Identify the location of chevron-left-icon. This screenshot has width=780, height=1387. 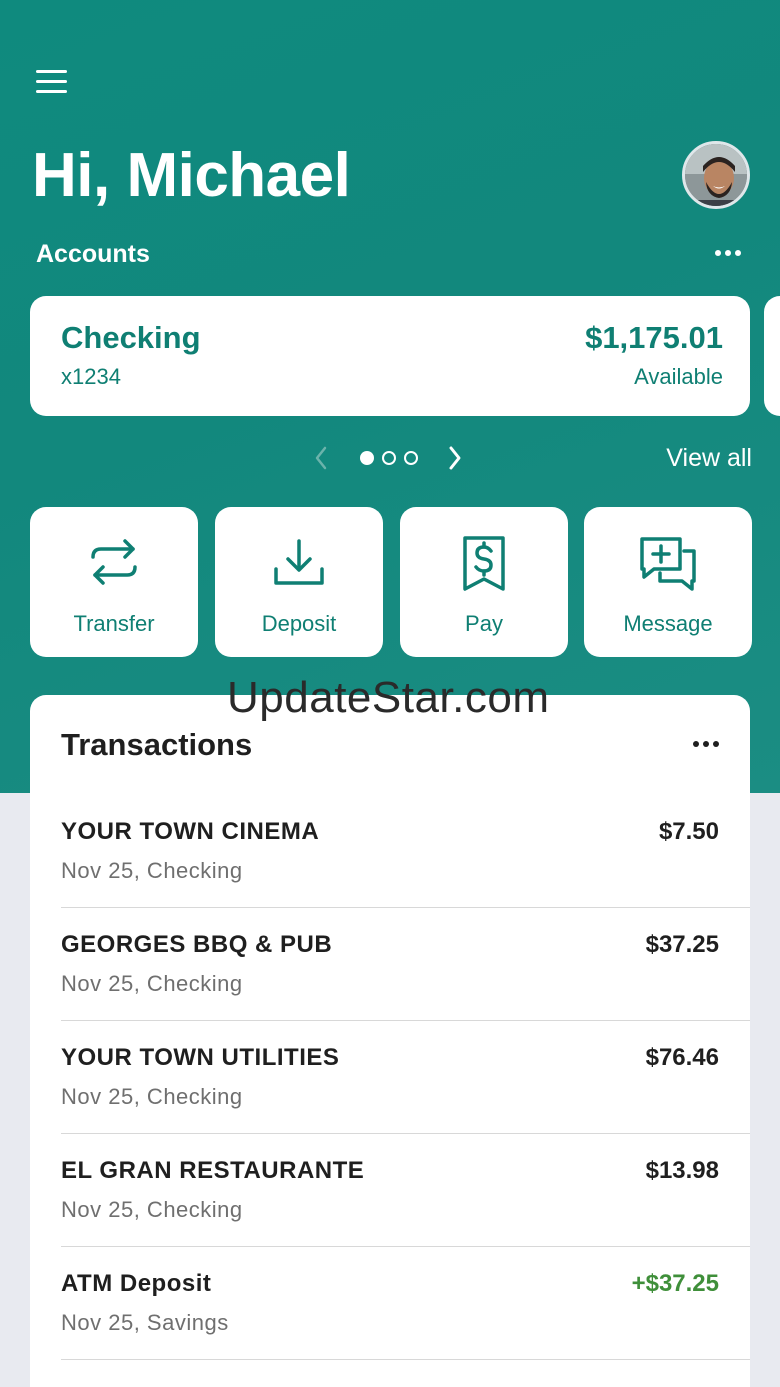
(321, 458).